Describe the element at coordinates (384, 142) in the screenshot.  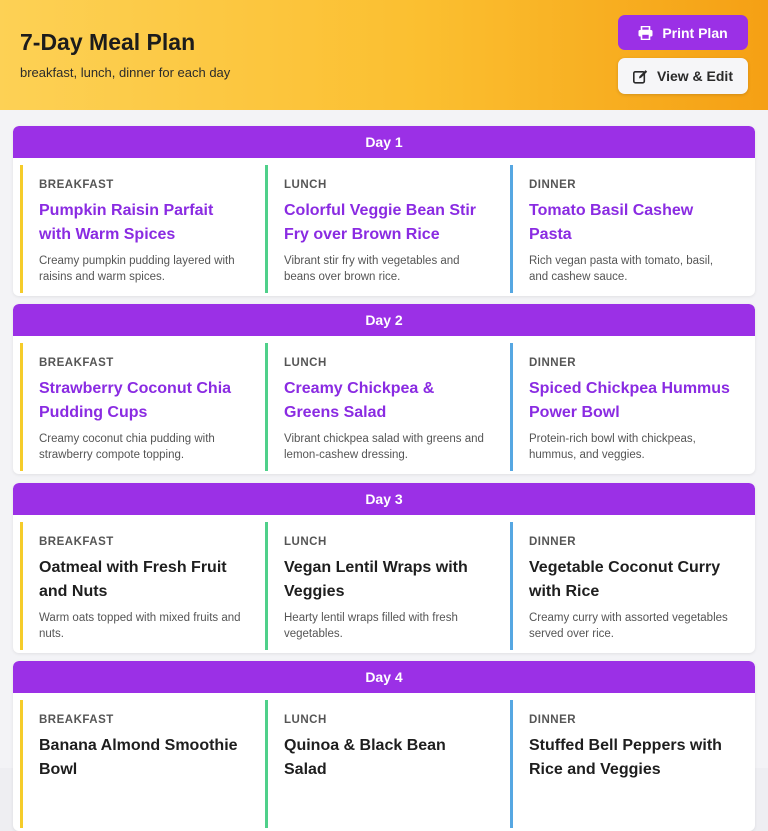
I see `day-header: Day 1` at that location.